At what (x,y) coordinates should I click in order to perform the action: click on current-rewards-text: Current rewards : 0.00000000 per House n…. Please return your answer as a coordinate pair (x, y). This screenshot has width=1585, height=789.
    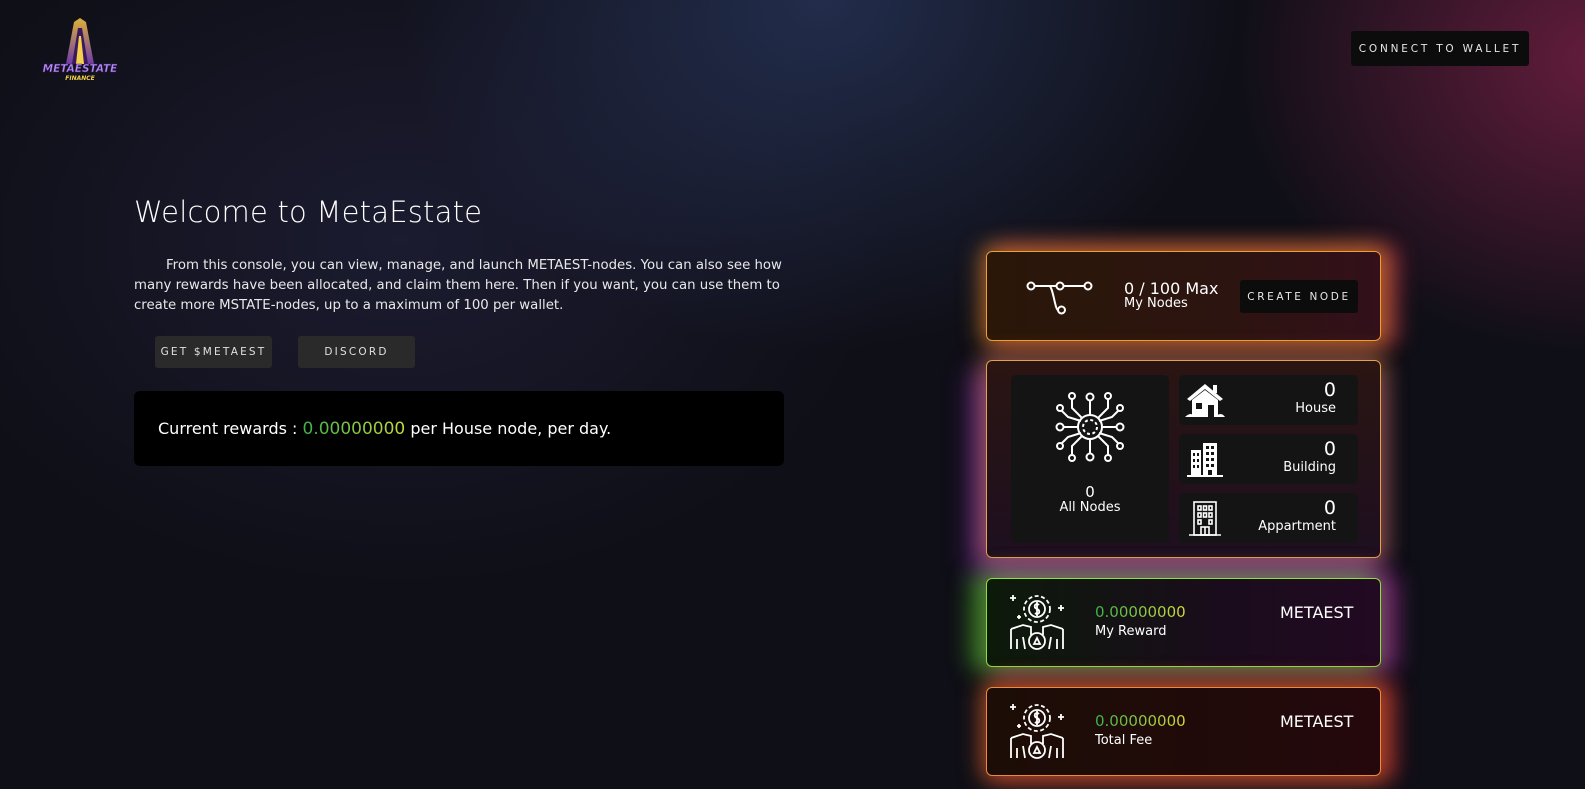
    Looking at the image, I should click on (384, 429).